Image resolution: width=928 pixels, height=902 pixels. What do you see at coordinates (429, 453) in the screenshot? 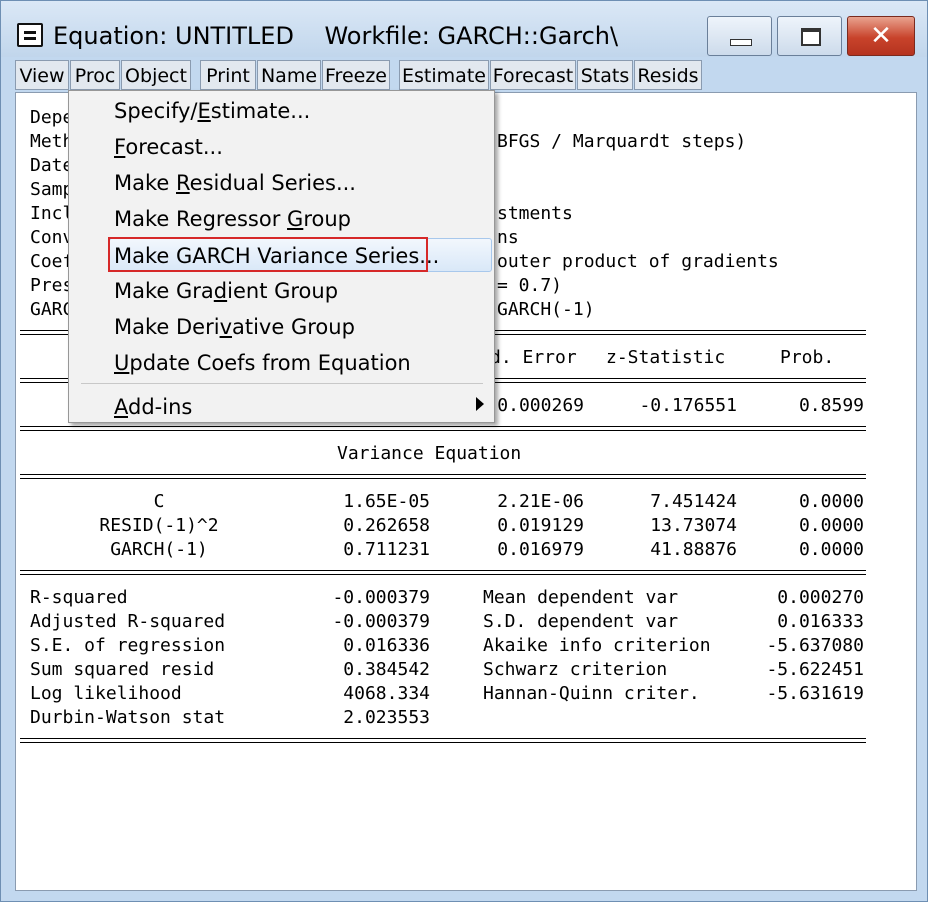
I see `variance-equation-title: Variance Equation` at bounding box center [429, 453].